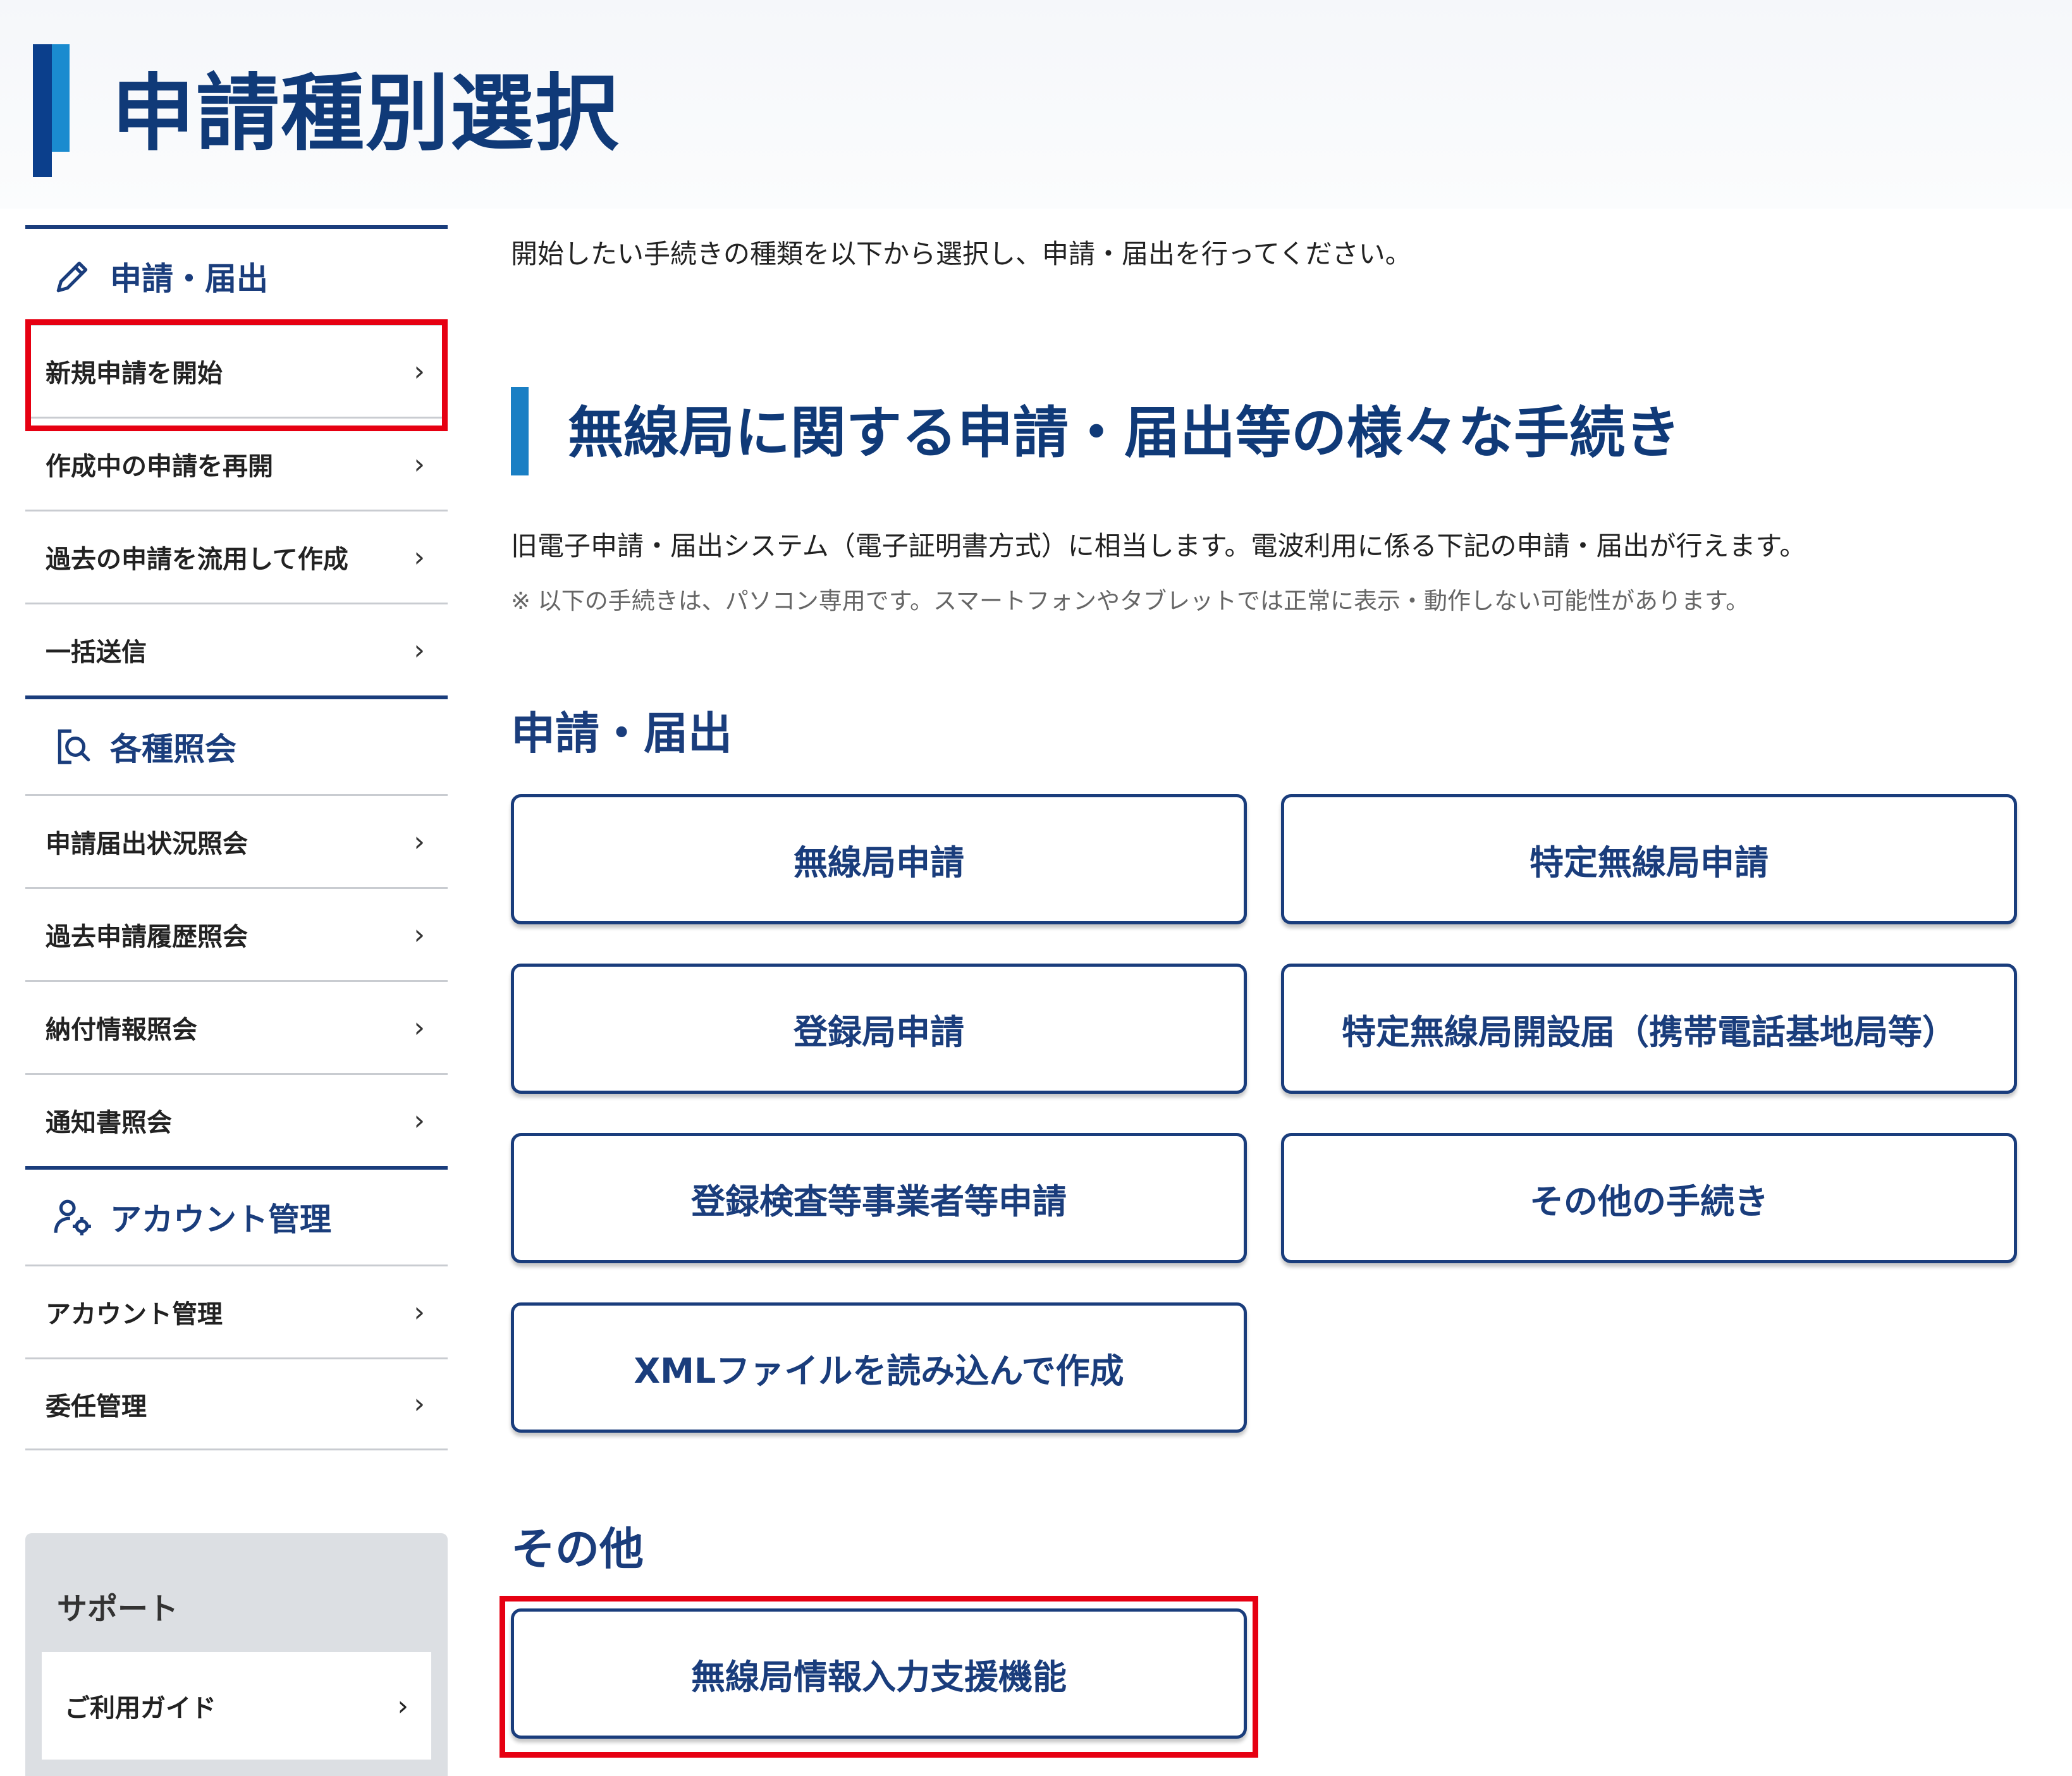  I want to click on sidebar-item-account-management: アカウント管理 ›, so click(236, 1311).